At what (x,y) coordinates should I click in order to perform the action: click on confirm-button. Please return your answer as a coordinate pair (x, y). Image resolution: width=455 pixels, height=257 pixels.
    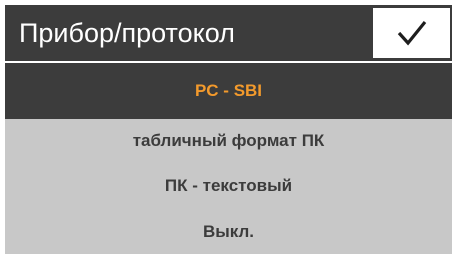
    Looking at the image, I should click on (411, 33).